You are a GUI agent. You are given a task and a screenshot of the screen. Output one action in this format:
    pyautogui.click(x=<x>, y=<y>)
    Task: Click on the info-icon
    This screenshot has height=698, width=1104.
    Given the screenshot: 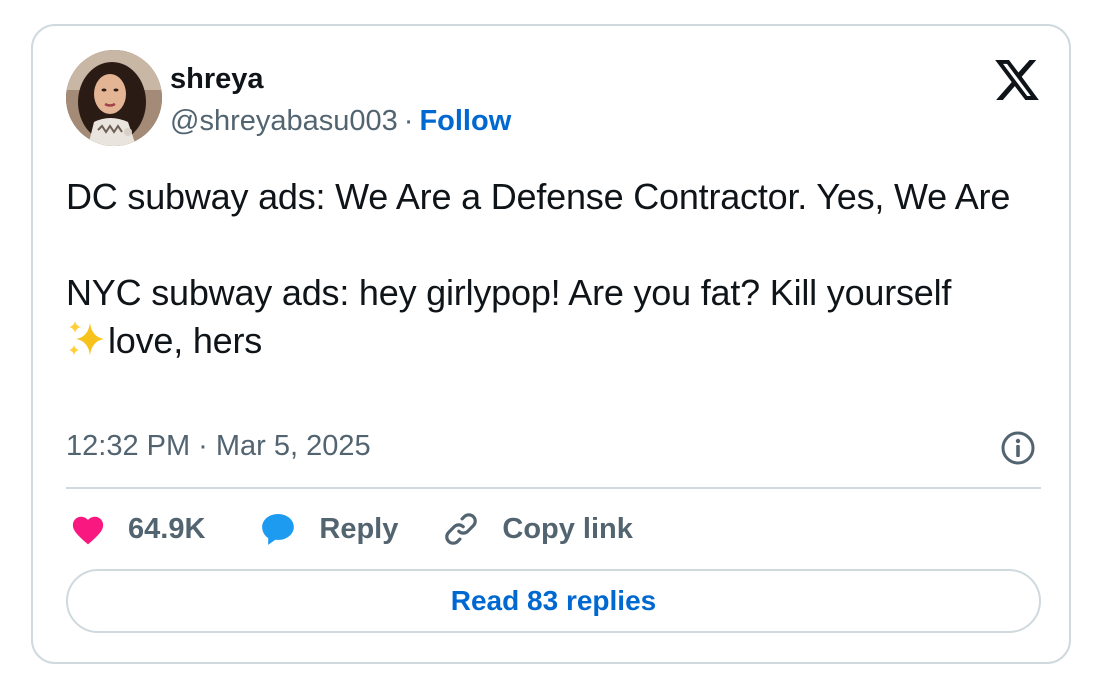 What is the action you would take?
    pyautogui.click(x=1018, y=448)
    